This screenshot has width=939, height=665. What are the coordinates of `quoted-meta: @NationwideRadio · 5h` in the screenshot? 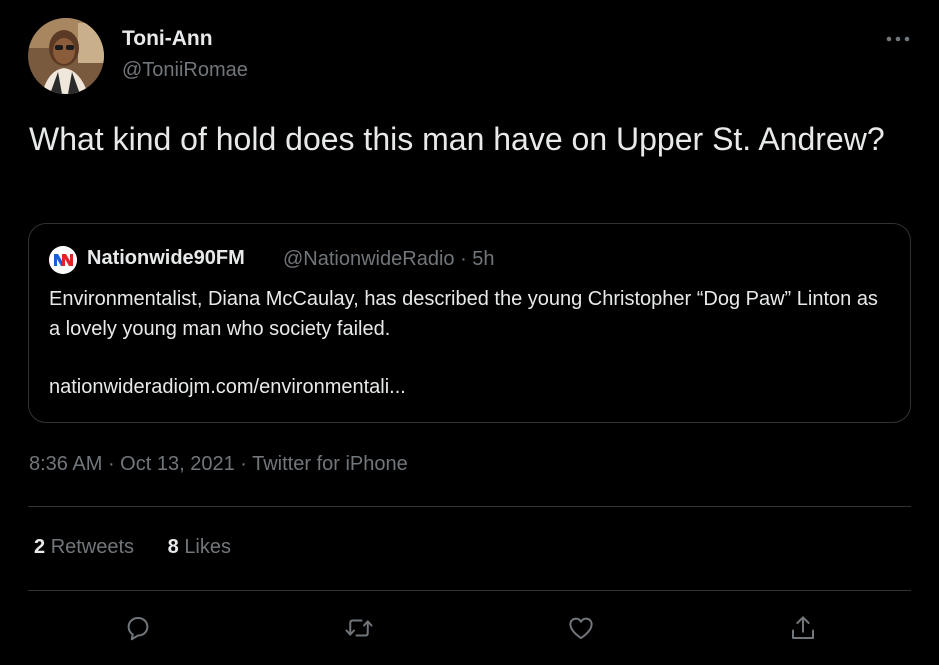 It's located at (389, 259).